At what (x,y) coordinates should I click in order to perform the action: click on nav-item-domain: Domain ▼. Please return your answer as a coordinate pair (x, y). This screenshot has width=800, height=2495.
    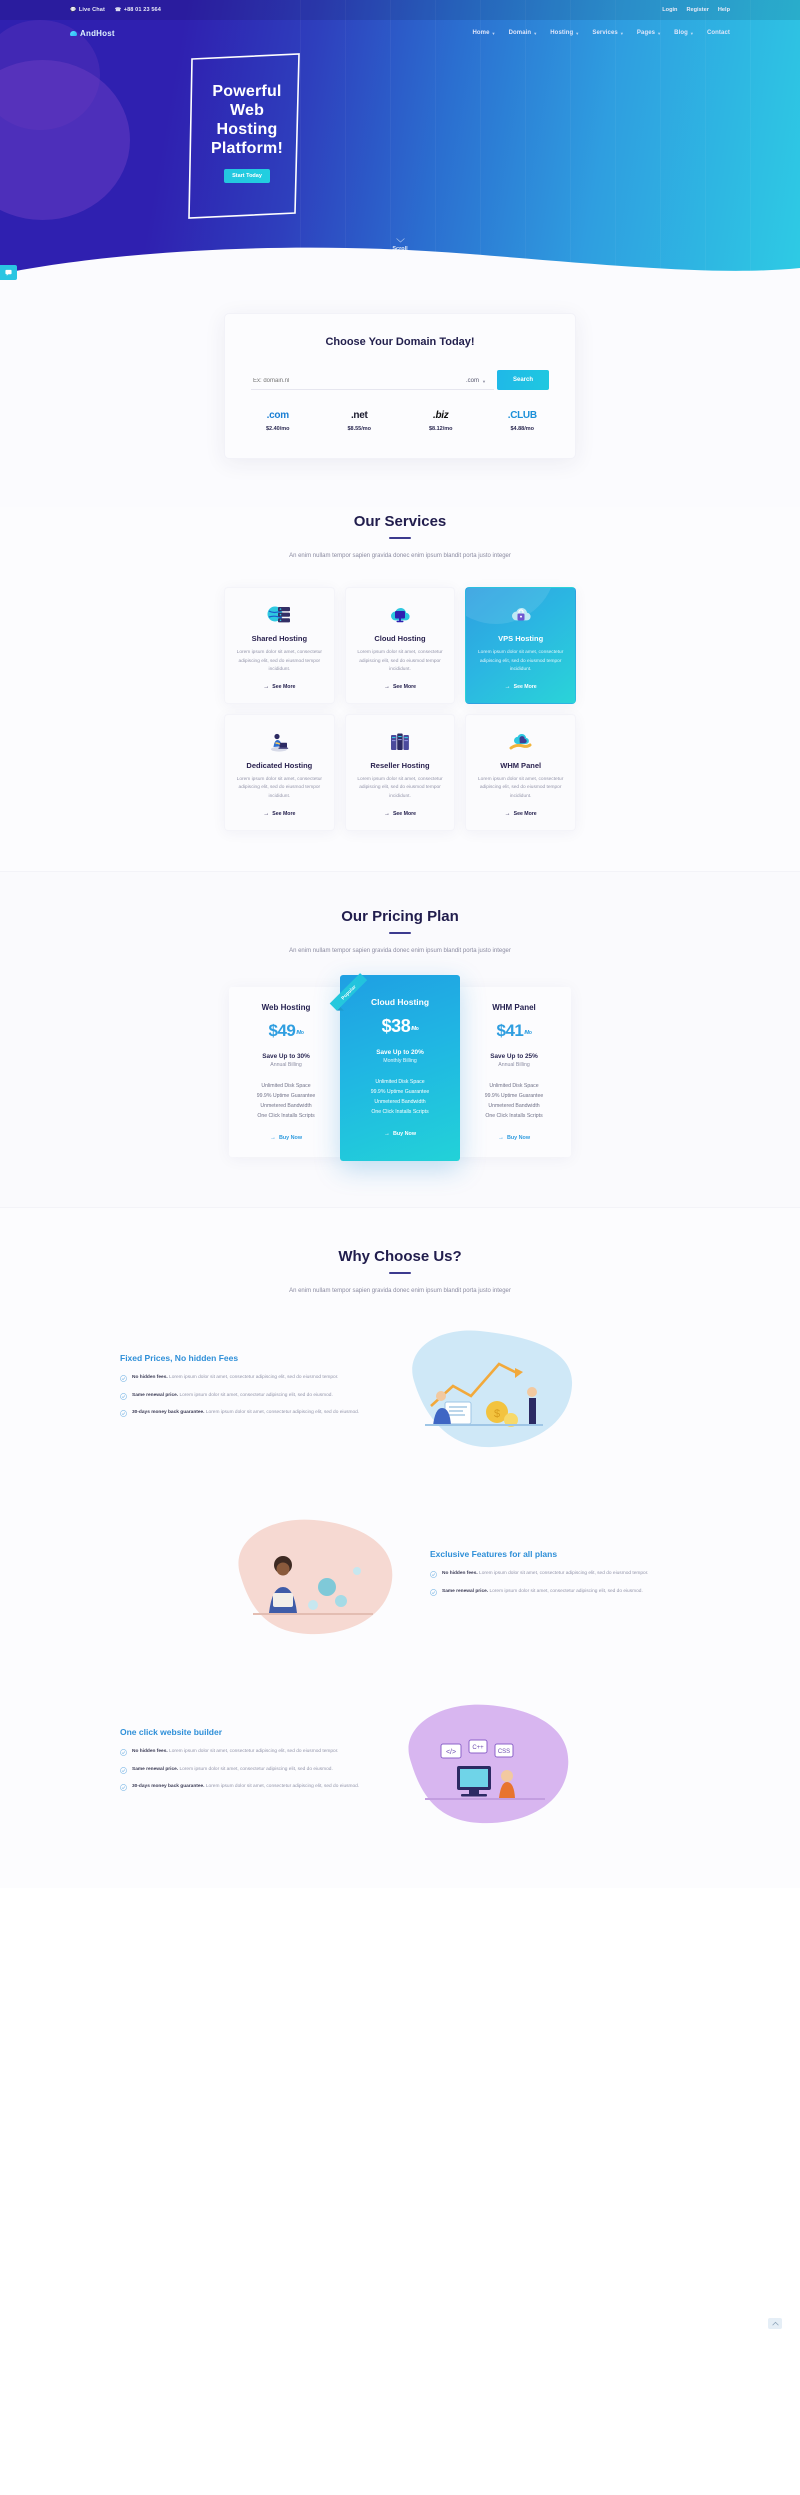
    Looking at the image, I should click on (523, 33).